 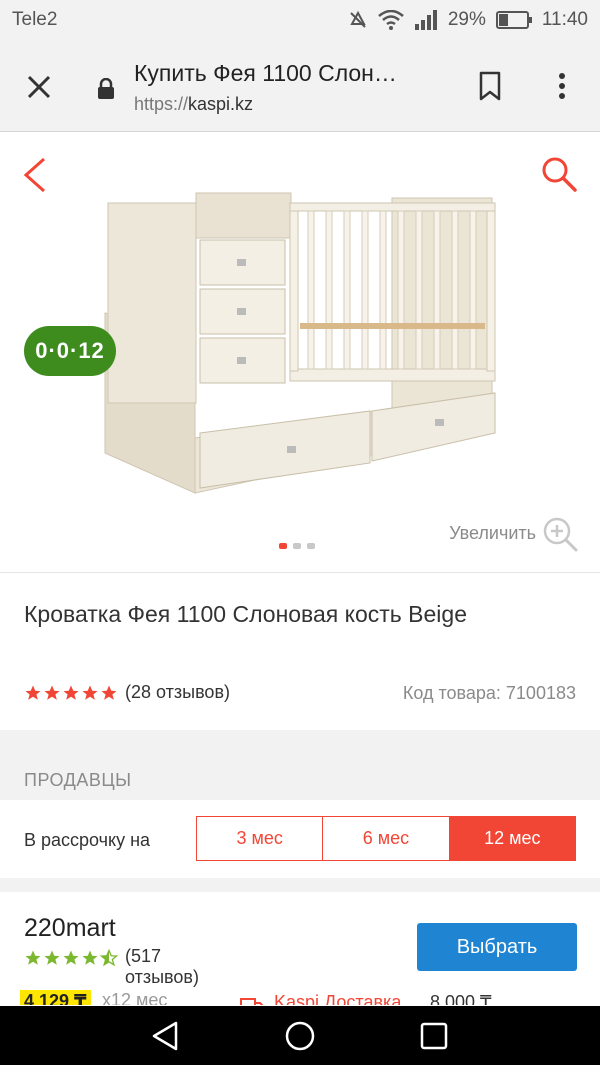 I want to click on bookmark-icon, so click(x=490, y=86).